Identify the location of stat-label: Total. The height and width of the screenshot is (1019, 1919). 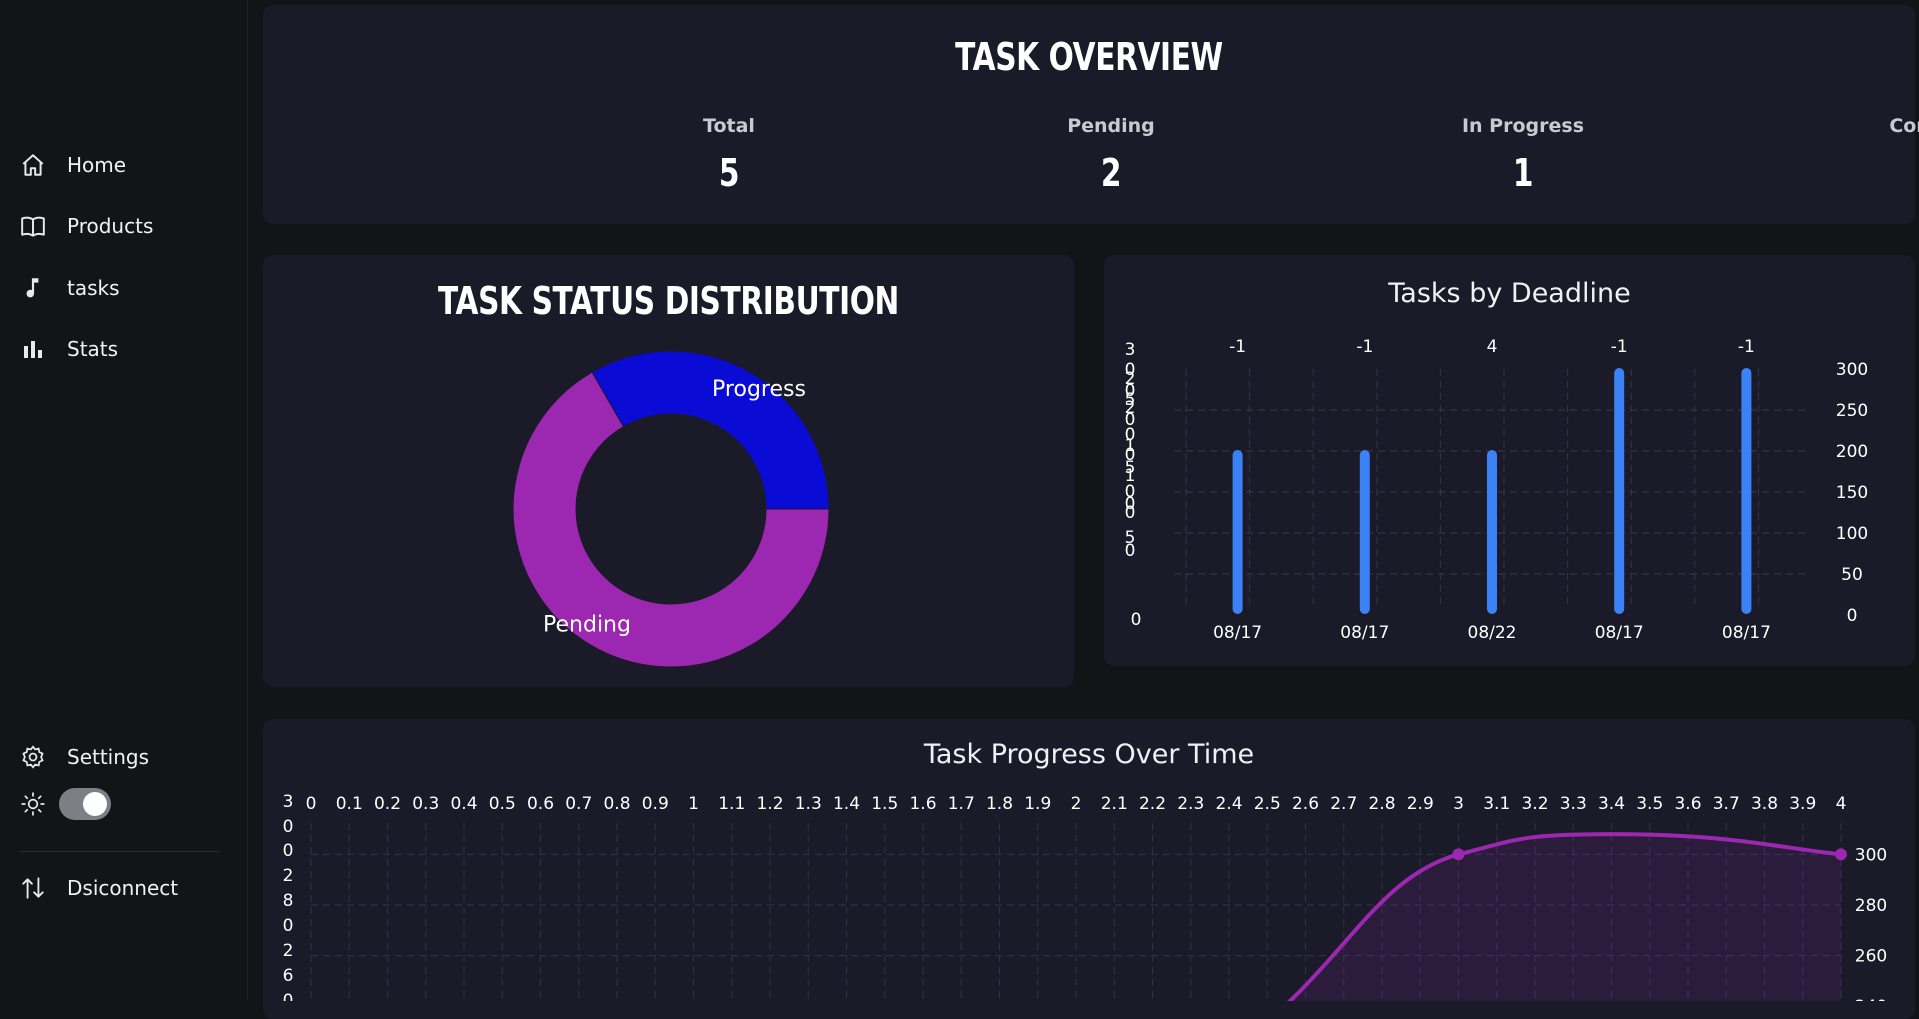
(729, 126).